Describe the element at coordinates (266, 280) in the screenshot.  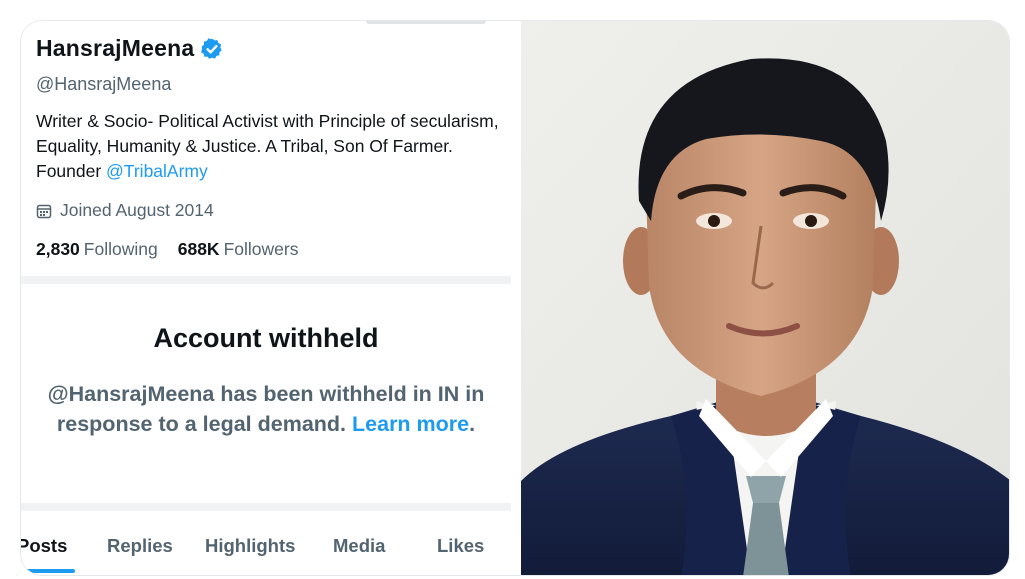
I see `section-divider` at that location.